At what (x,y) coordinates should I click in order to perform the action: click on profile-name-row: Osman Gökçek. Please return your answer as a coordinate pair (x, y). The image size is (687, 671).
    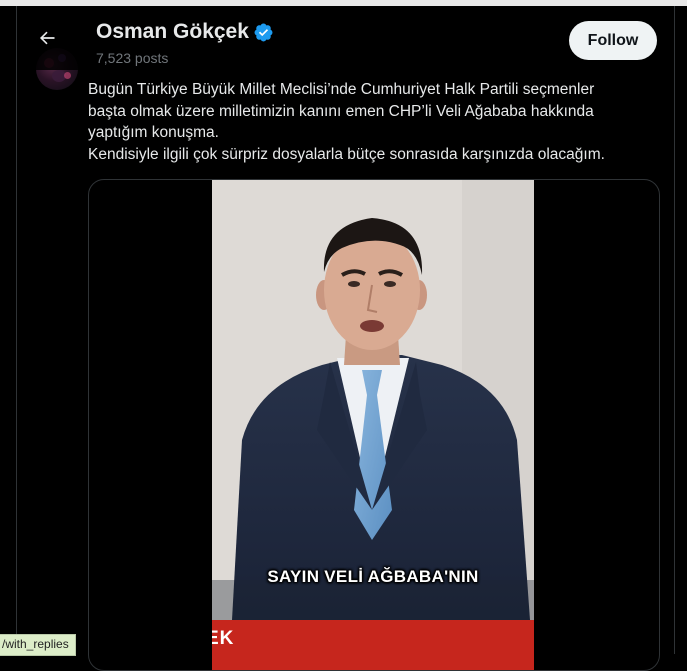
    Looking at the image, I should click on (185, 32).